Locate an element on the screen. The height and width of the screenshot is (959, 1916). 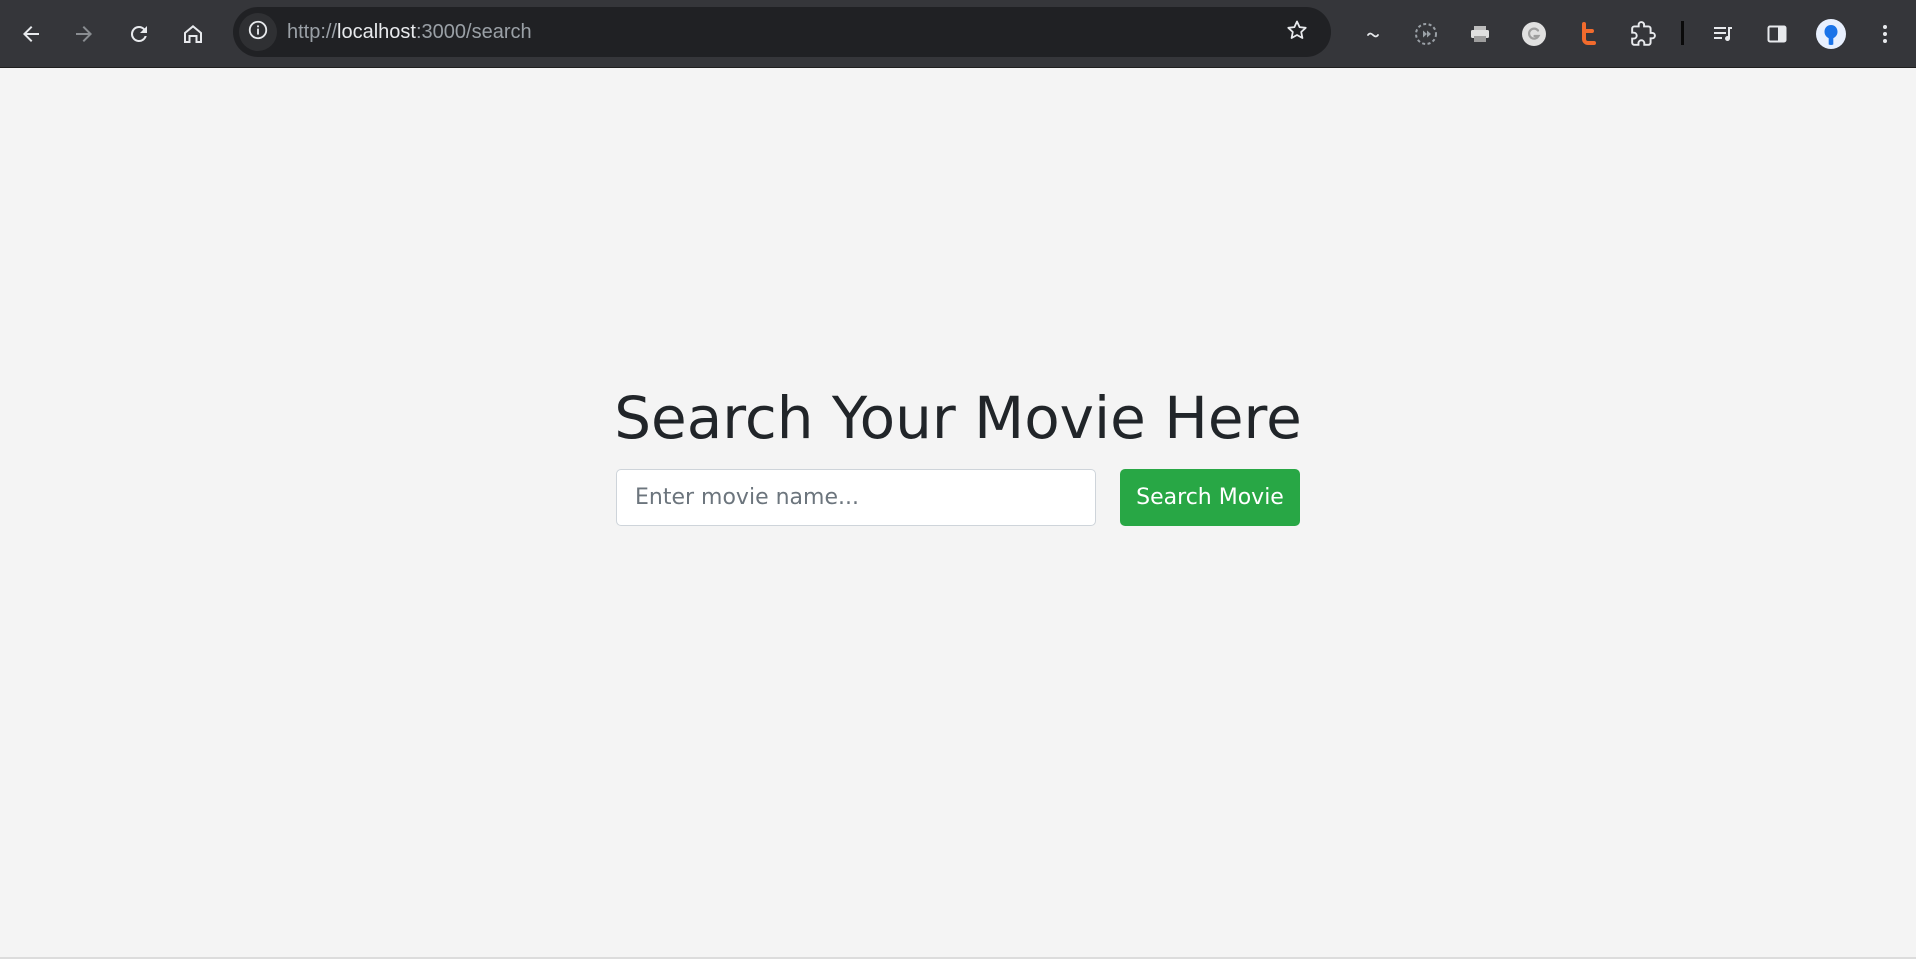
url-path: :3000/search is located at coordinates (473, 32).